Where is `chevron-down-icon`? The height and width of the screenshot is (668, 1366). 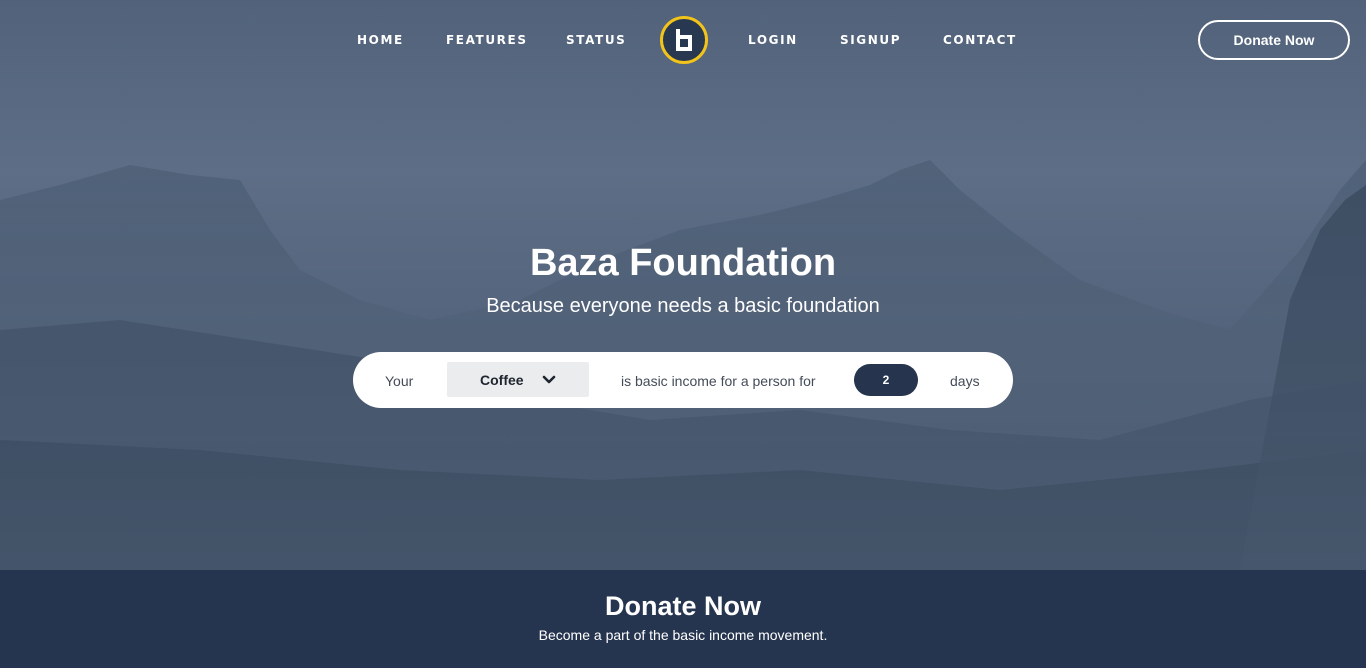
chevron-down-icon is located at coordinates (549, 379).